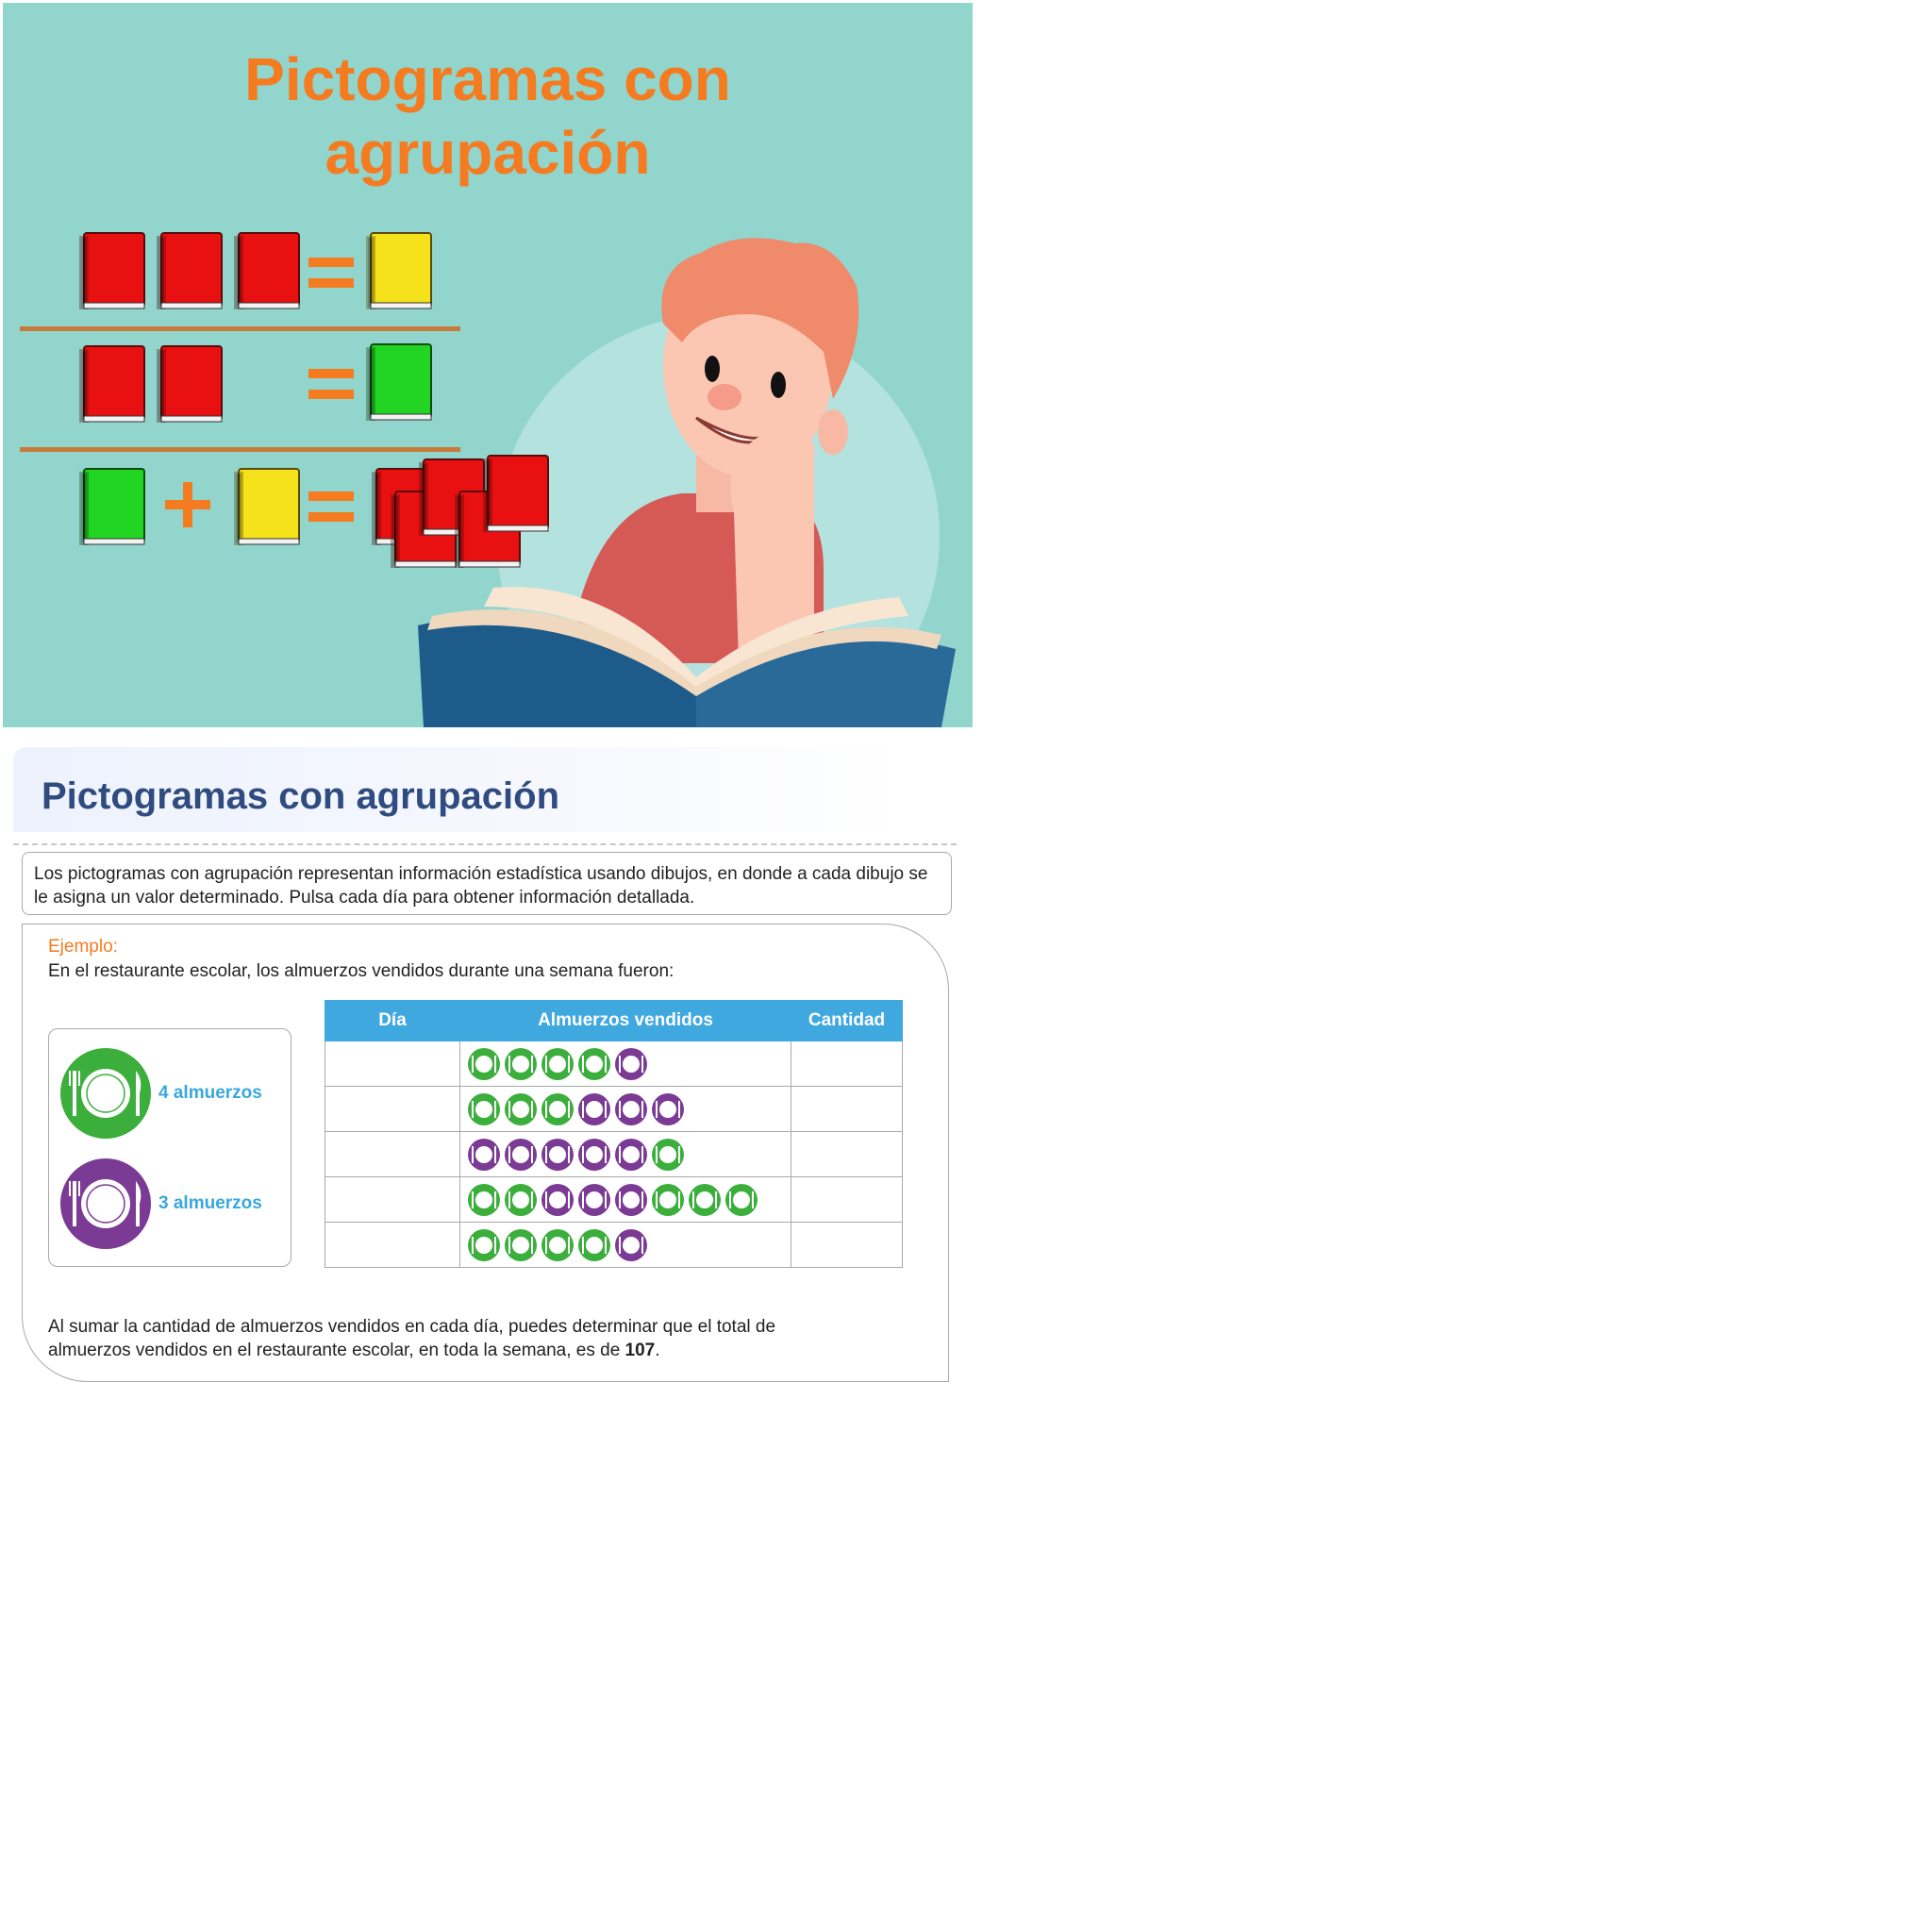 Image resolution: width=1932 pixels, height=1932 pixels. Describe the element at coordinates (847, 1021) in the screenshot. I see `header-cantidad: Cantidad` at that location.